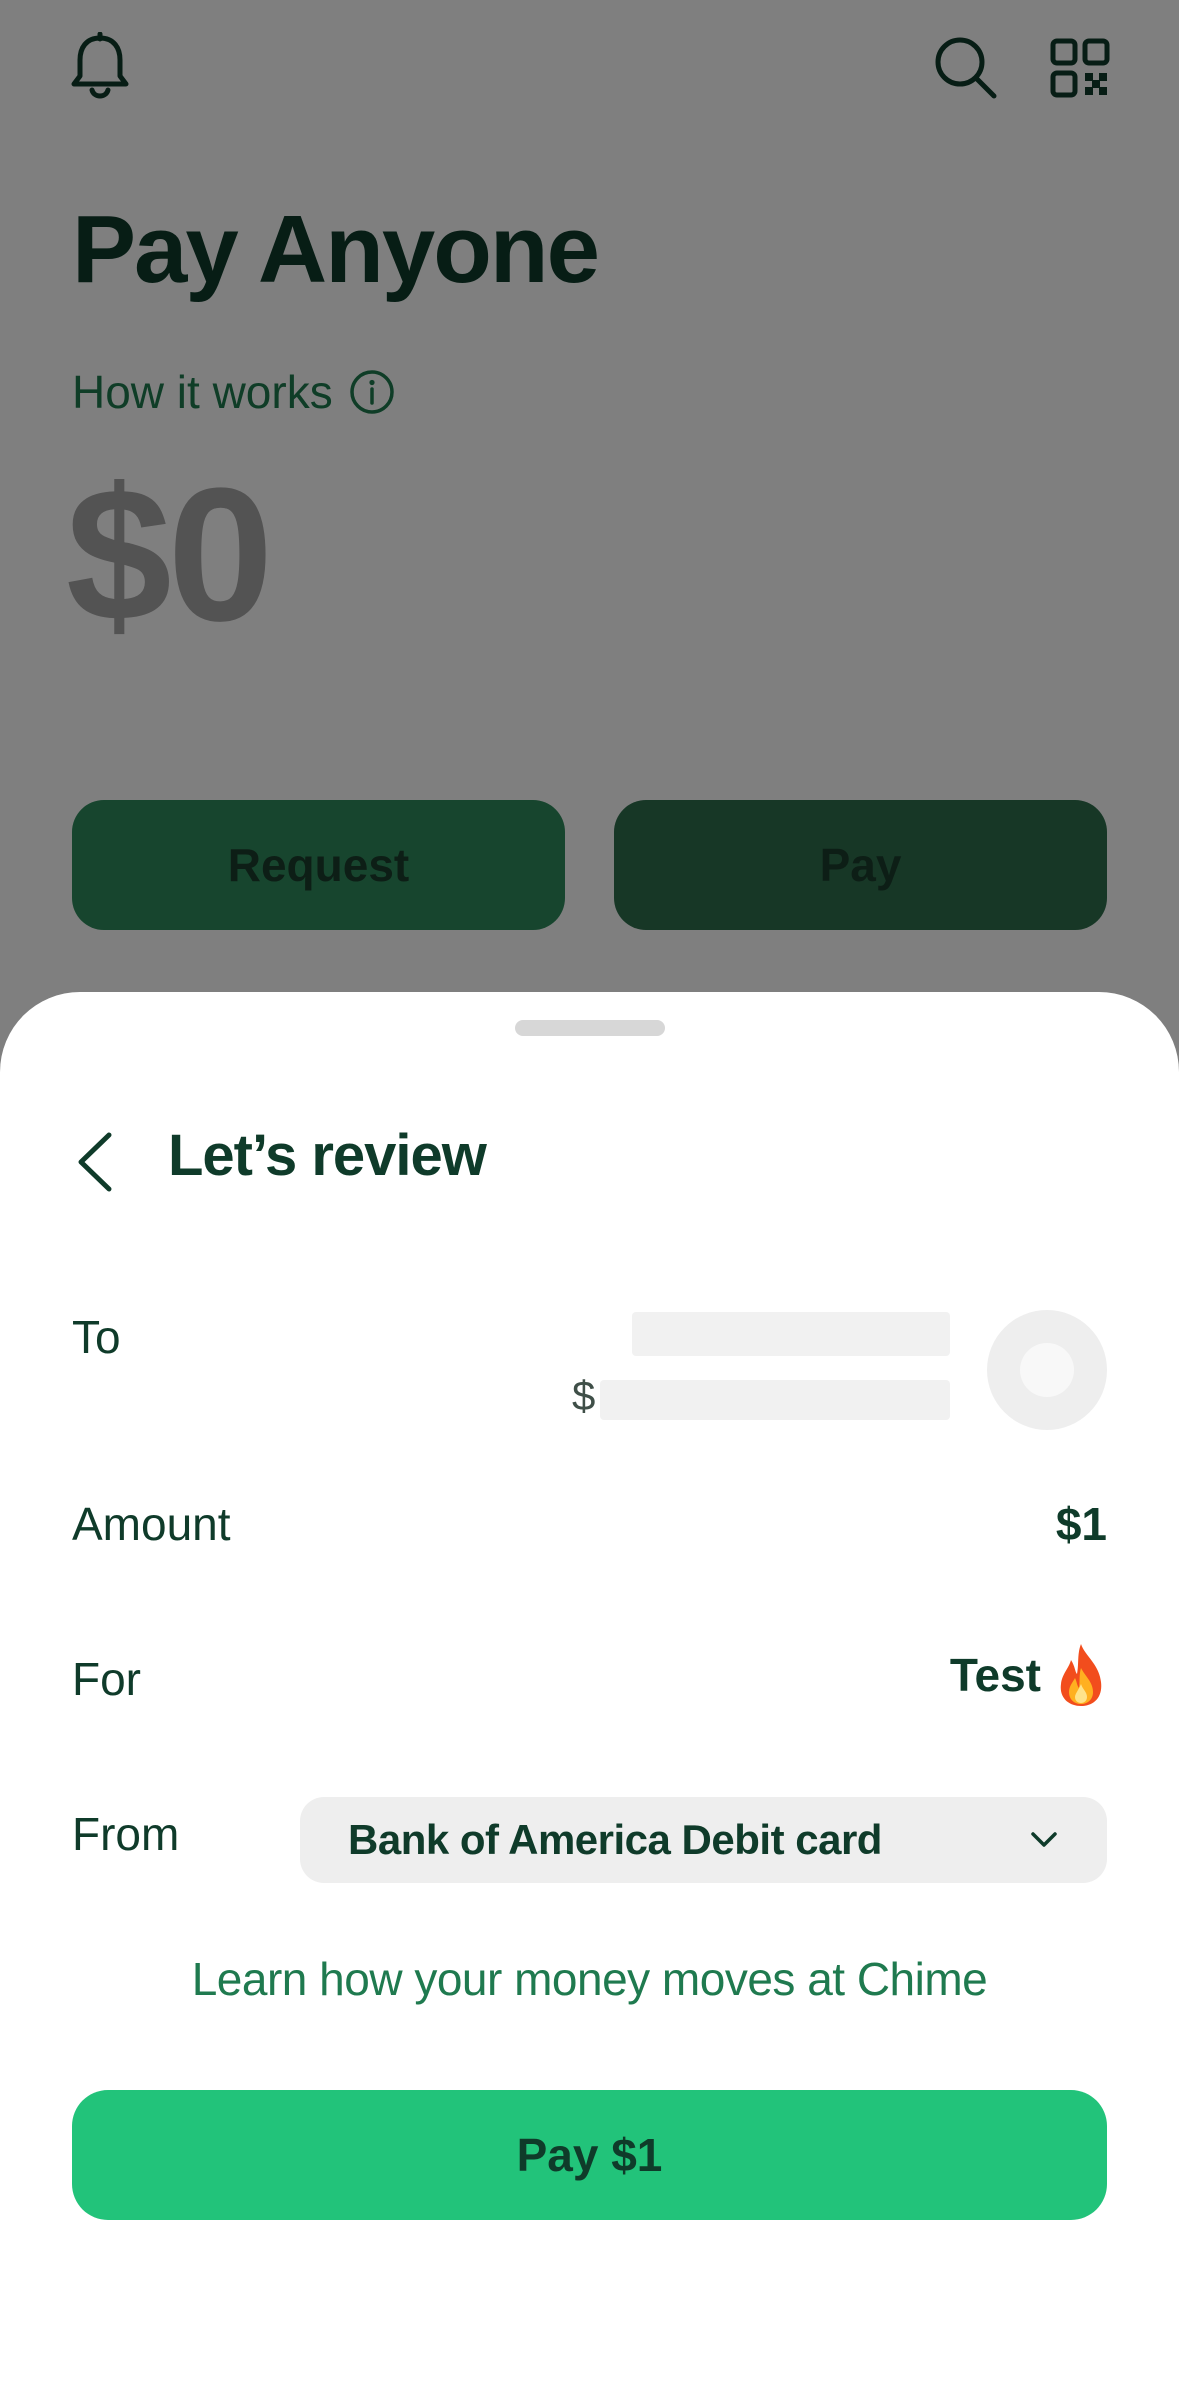  What do you see at coordinates (126, 1834) in the screenshot?
I see `from-label: From` at bounding box center [126, 1834].